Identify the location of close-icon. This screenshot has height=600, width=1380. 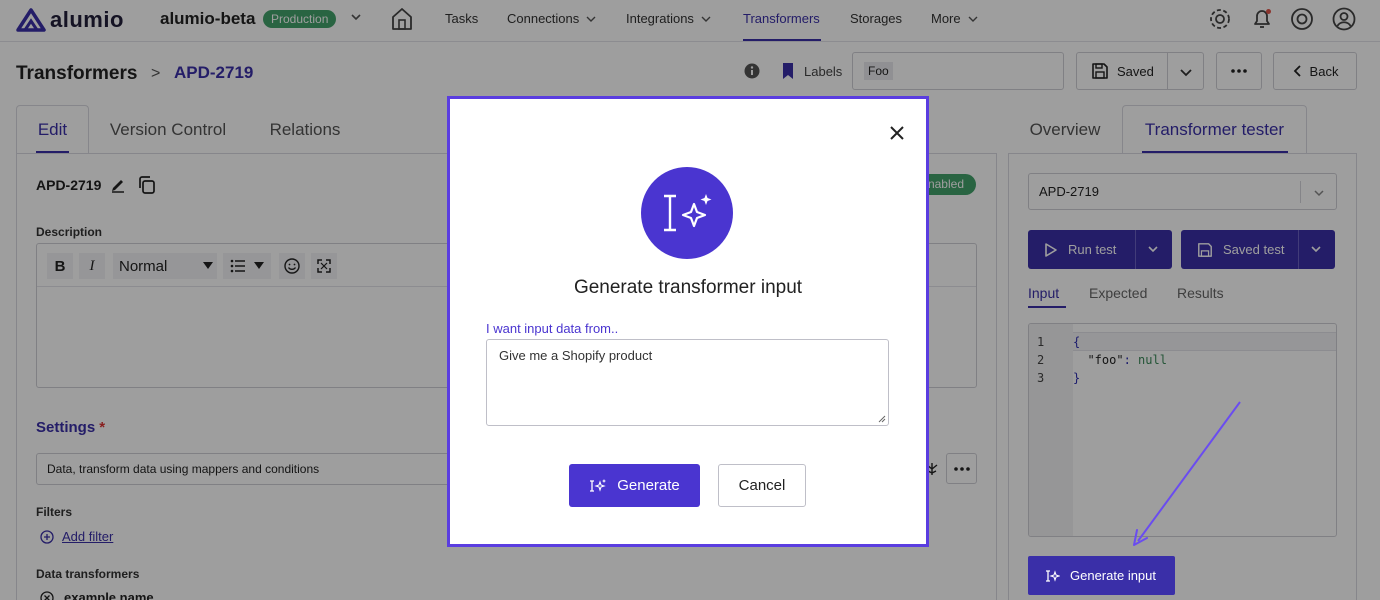
(897, 133).